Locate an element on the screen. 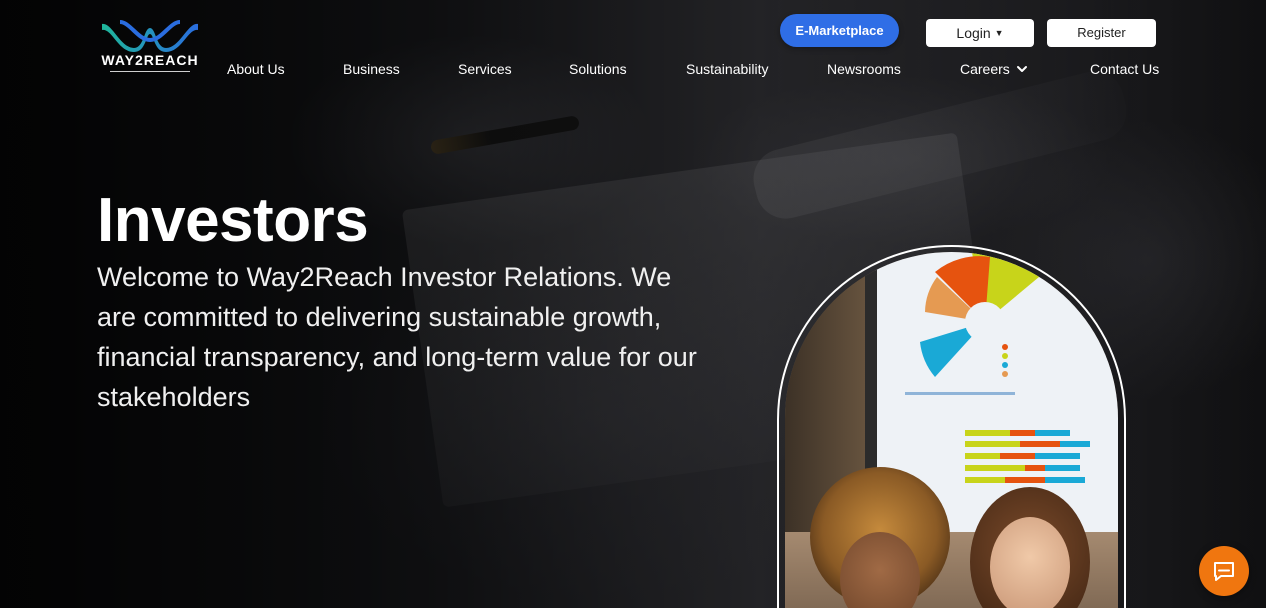 This screenshot has width=1266, height=608. emarketplace-button: E-Marketplace is located at coordinates (839, 30).